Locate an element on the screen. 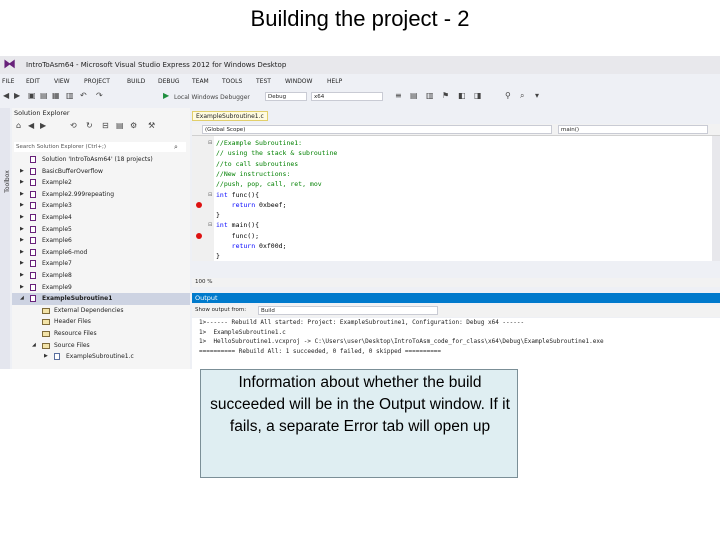 The image size is (720, 540). new-project-icon: ▣ is located at coordinates (32, 96).